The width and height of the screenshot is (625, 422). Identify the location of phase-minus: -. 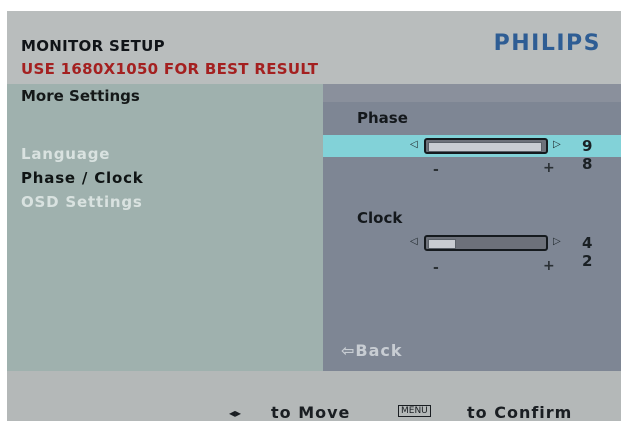
(436, 170).